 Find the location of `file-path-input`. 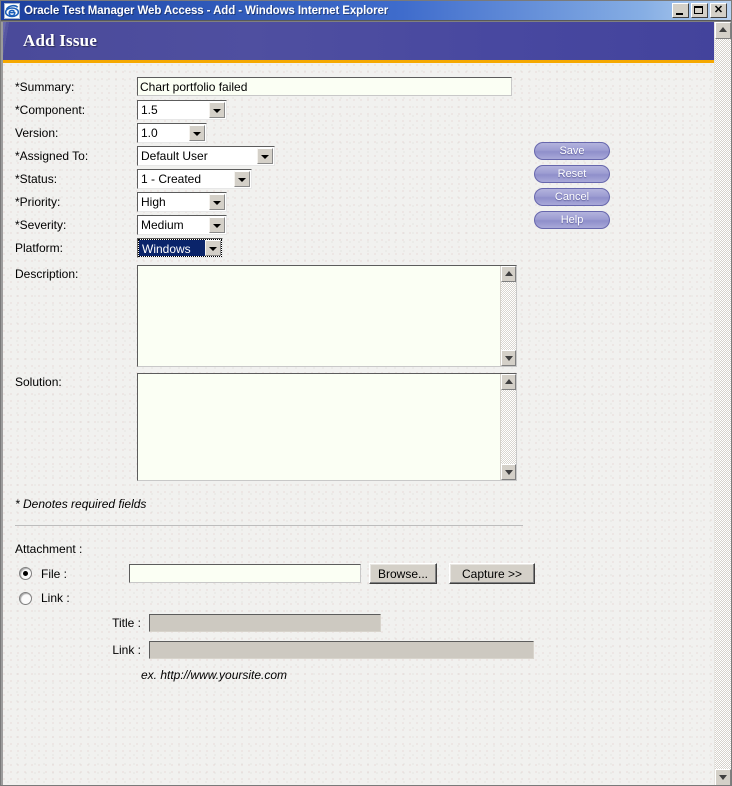

file-path-input is located at coordinates (245, 573).